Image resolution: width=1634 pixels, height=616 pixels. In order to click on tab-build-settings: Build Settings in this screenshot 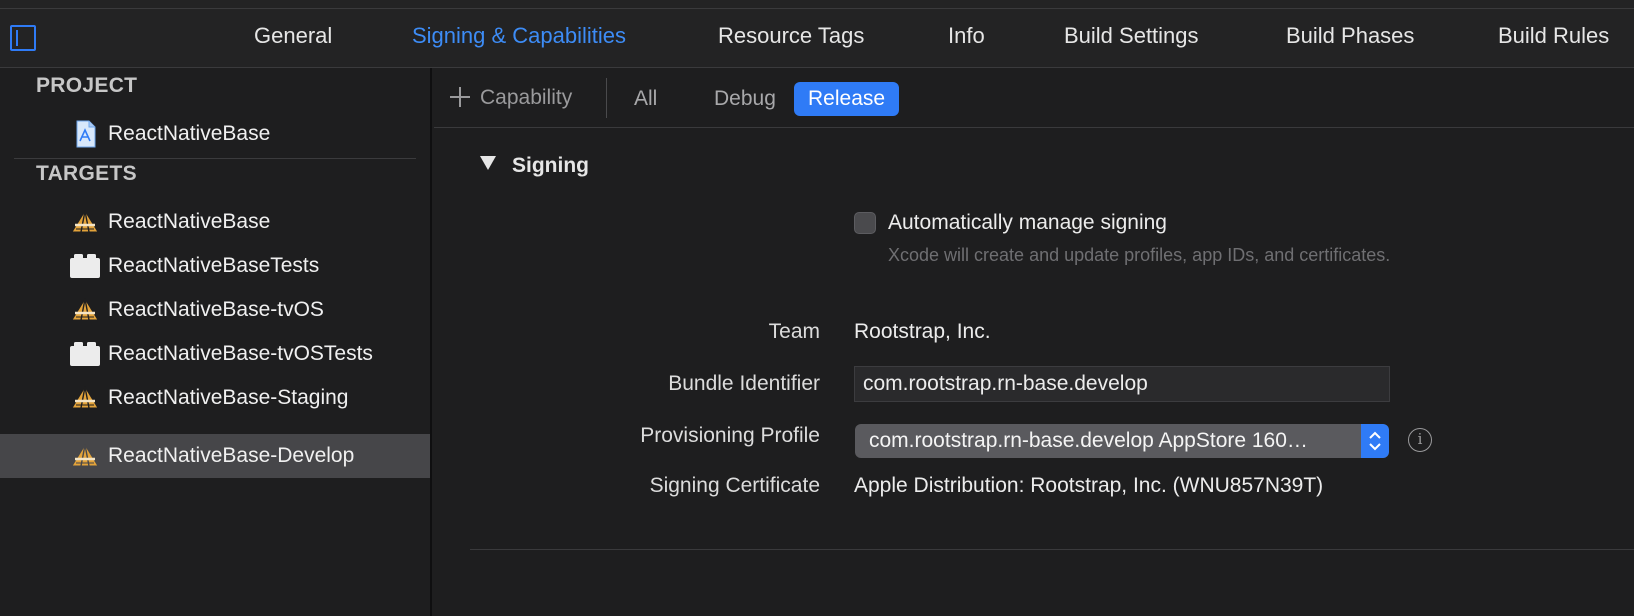, I will do `click(1131, 36)`.